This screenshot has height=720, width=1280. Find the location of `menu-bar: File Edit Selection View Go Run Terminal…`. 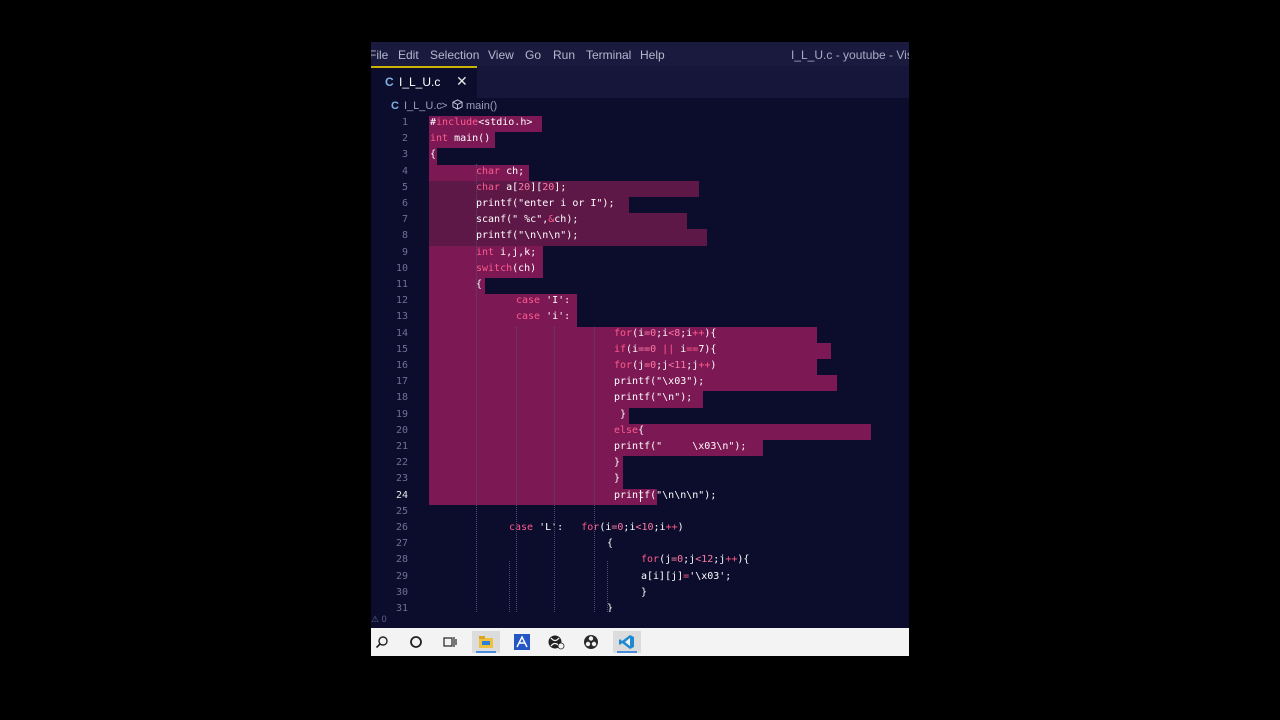

menu-bar: File Edit Selection View Go Run Terminal… is located at coordinates (640, 54).